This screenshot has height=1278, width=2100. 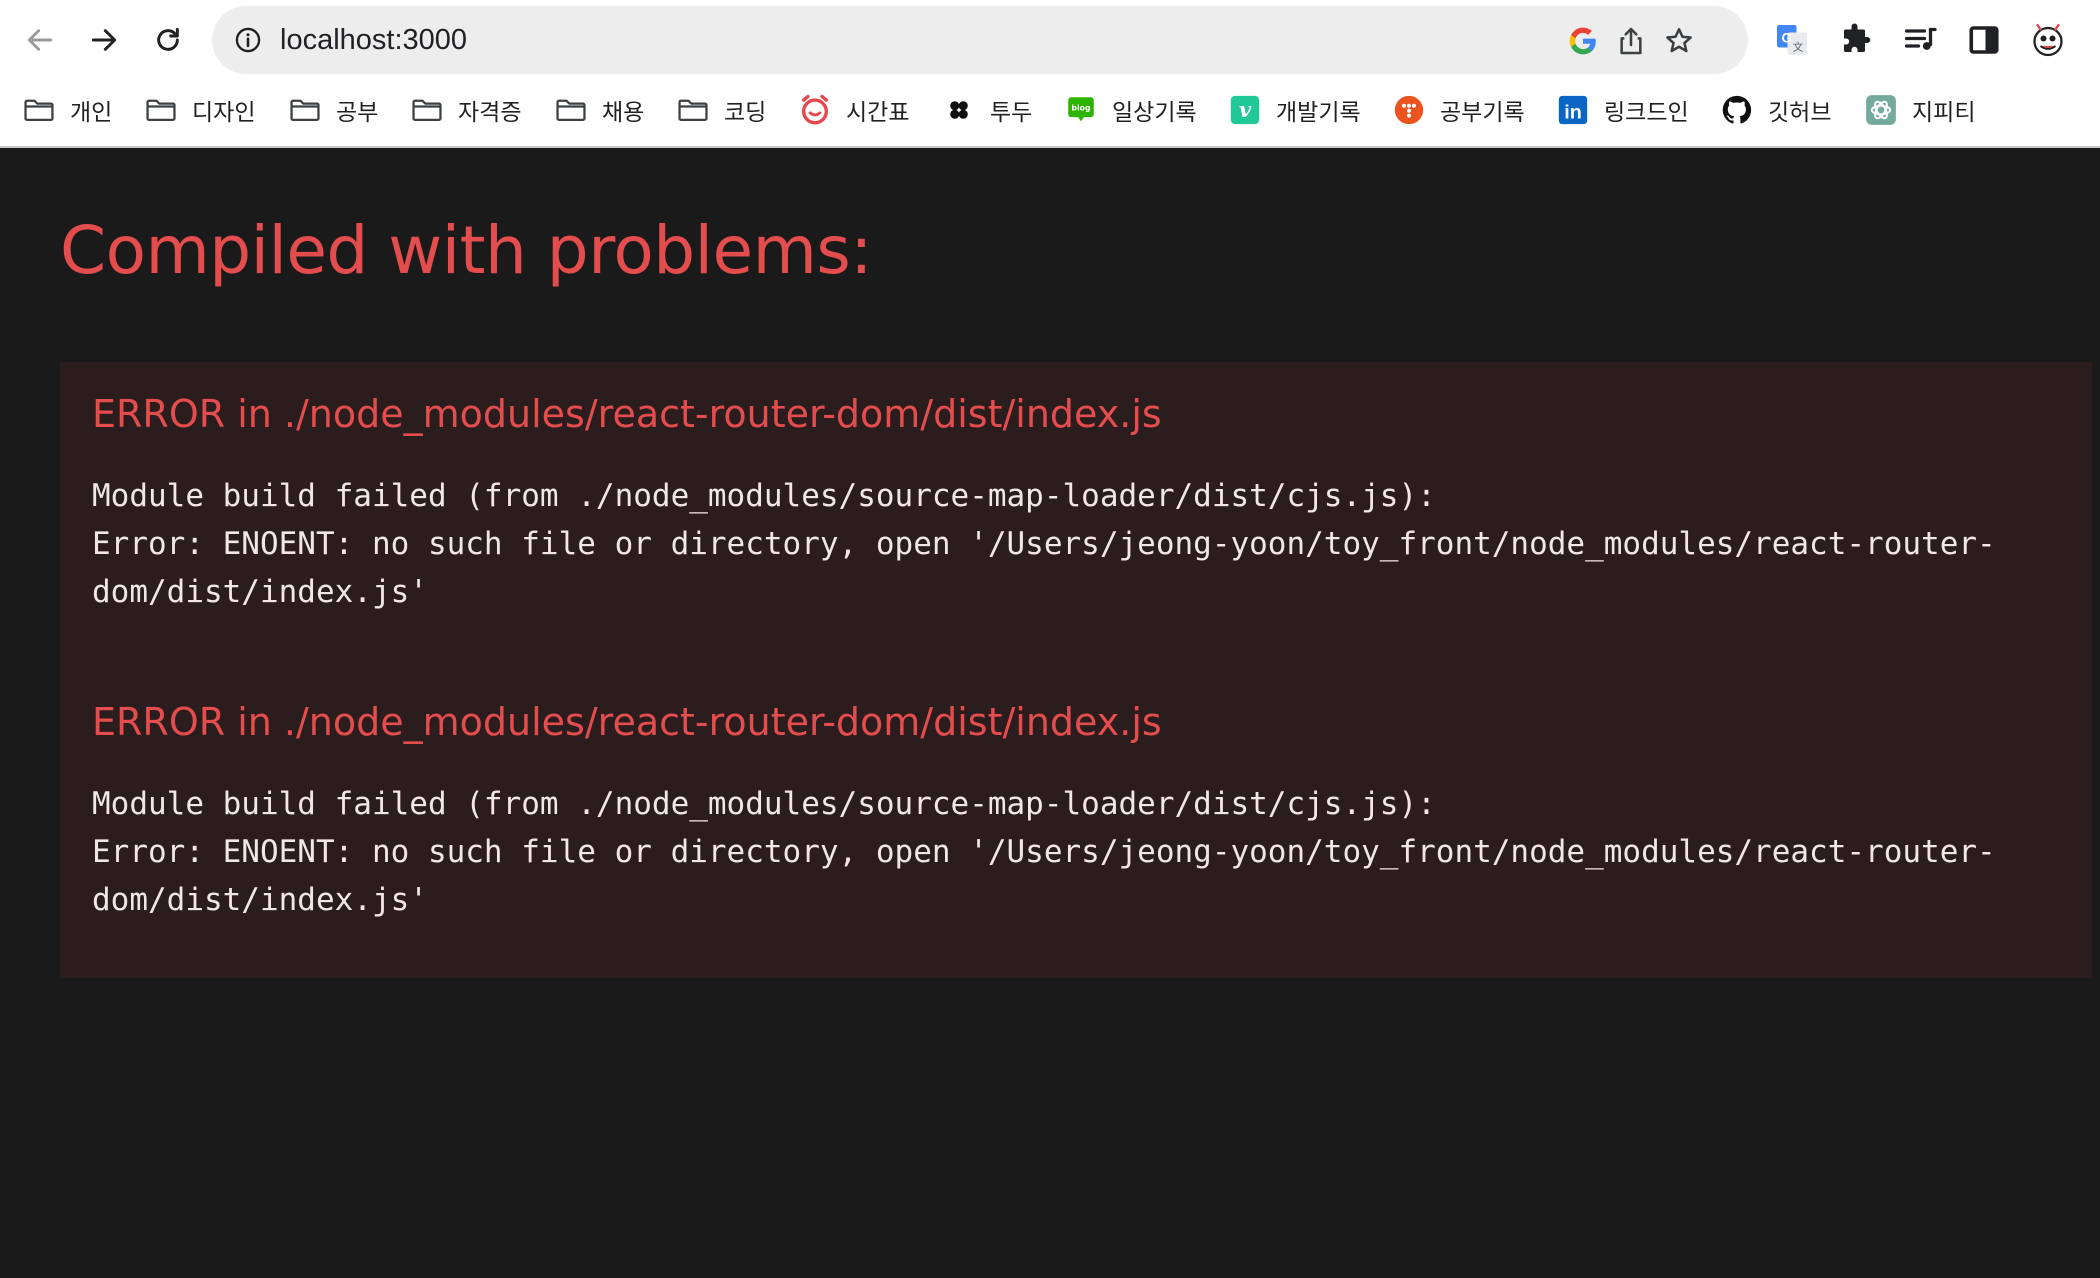 I want to click on svg-text: G, so click(x=1786, y=37).